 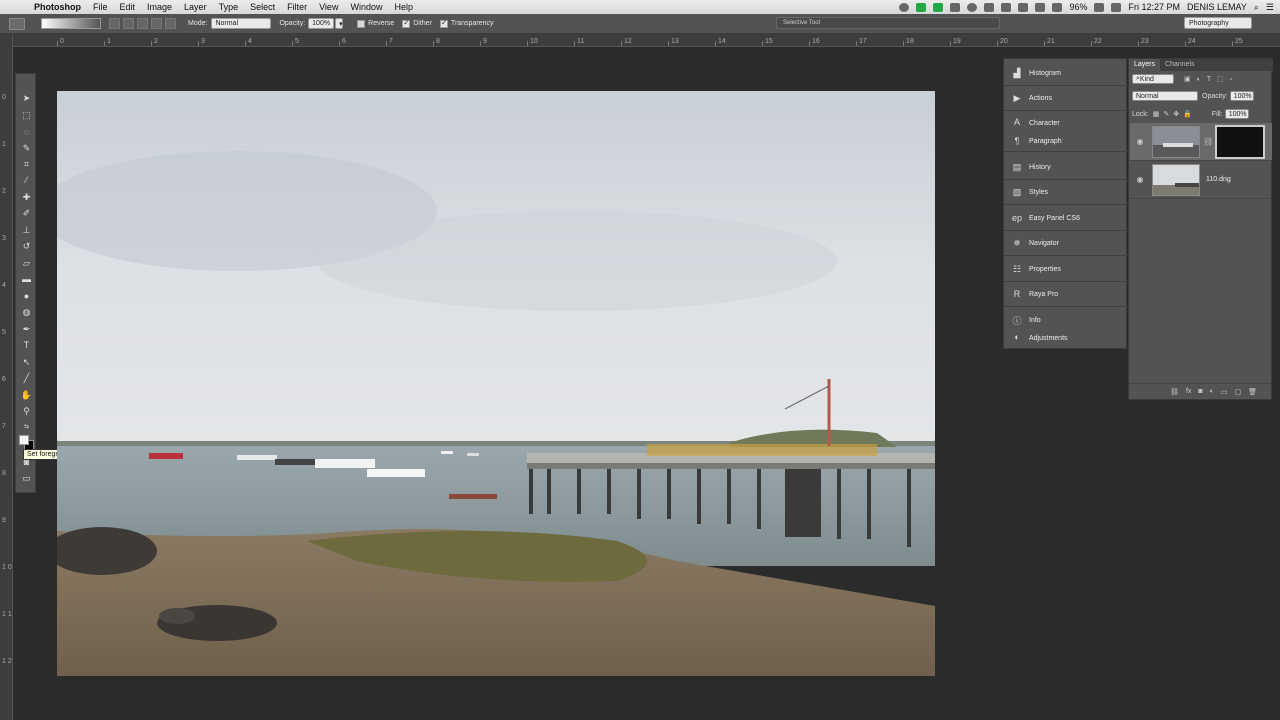 I want to click on record-icon, so click(x=904, y=7).